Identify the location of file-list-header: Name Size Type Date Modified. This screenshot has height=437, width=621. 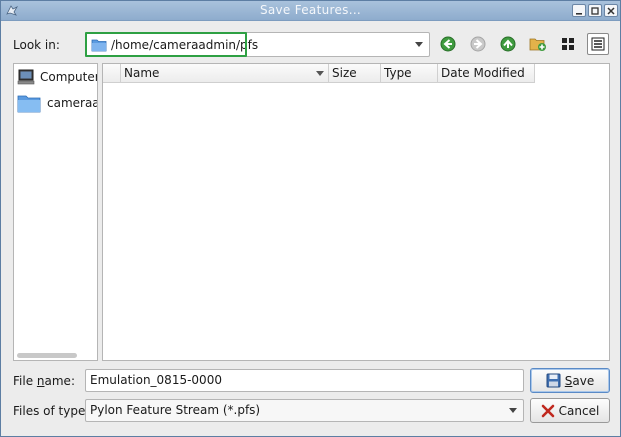
(319, 73).